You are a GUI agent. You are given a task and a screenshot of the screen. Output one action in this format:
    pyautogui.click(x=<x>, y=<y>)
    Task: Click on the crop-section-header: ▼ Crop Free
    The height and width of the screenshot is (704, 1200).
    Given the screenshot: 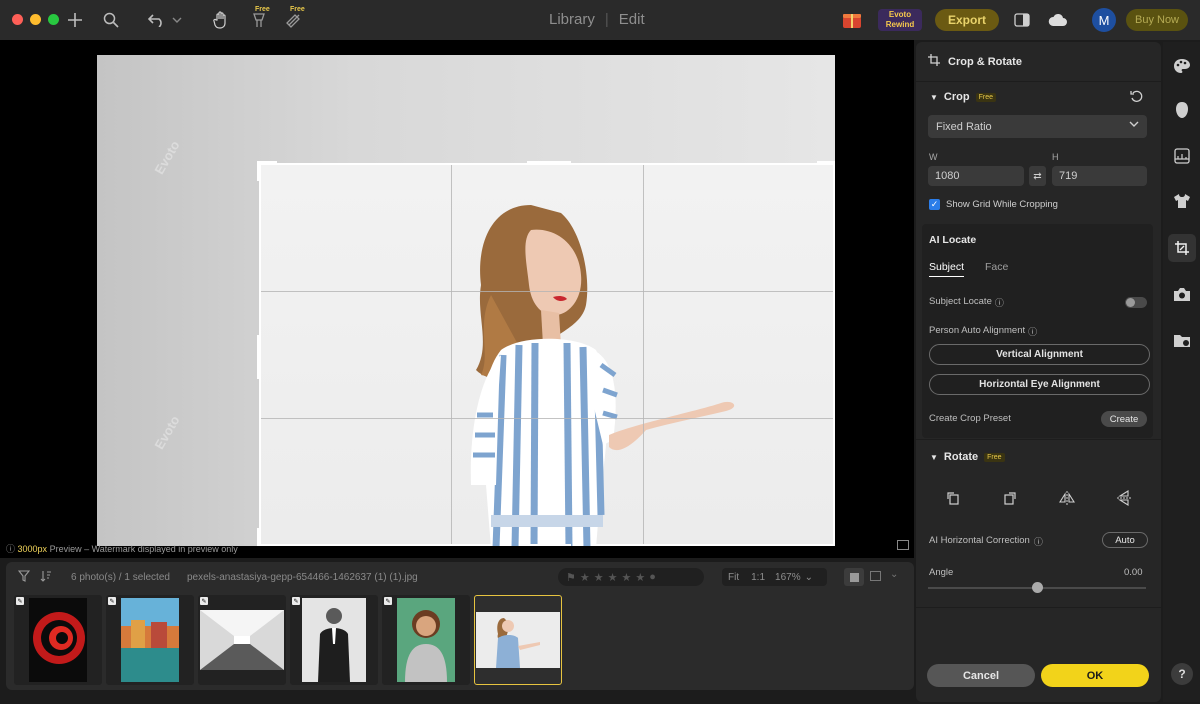 What is the action you would take?
    pyautogui.click(x=963, y=97)
    